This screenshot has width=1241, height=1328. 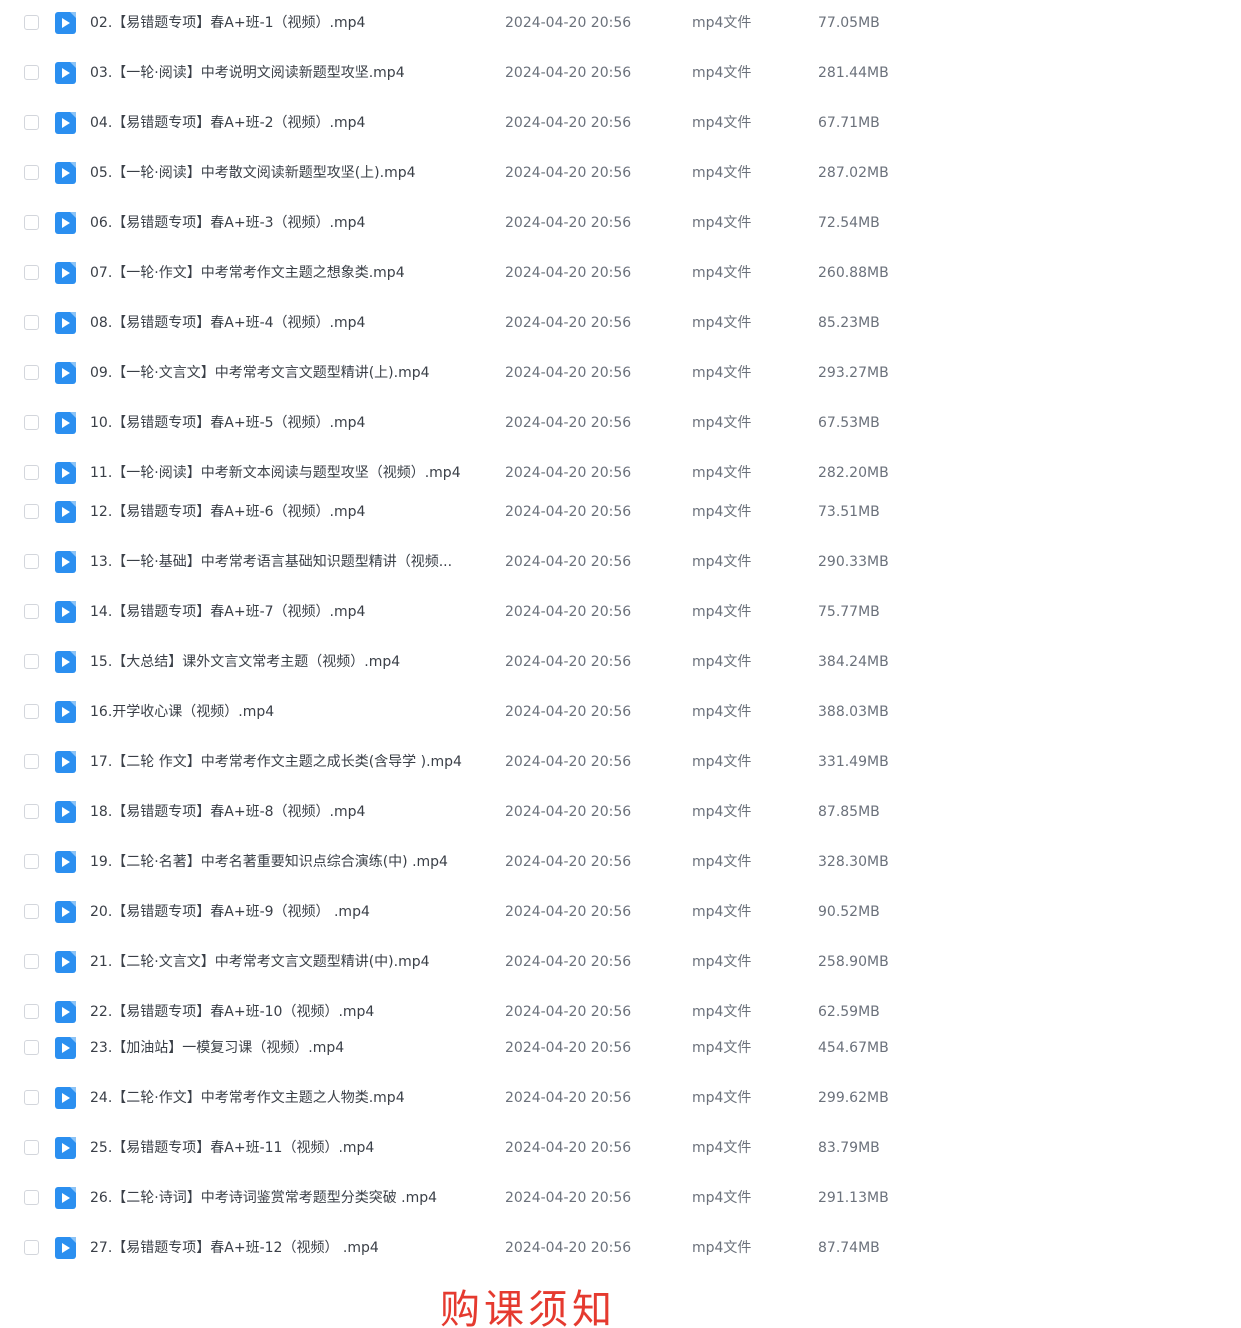 I want to click on file-size: 281.44MB, so click(x=853, y=73).